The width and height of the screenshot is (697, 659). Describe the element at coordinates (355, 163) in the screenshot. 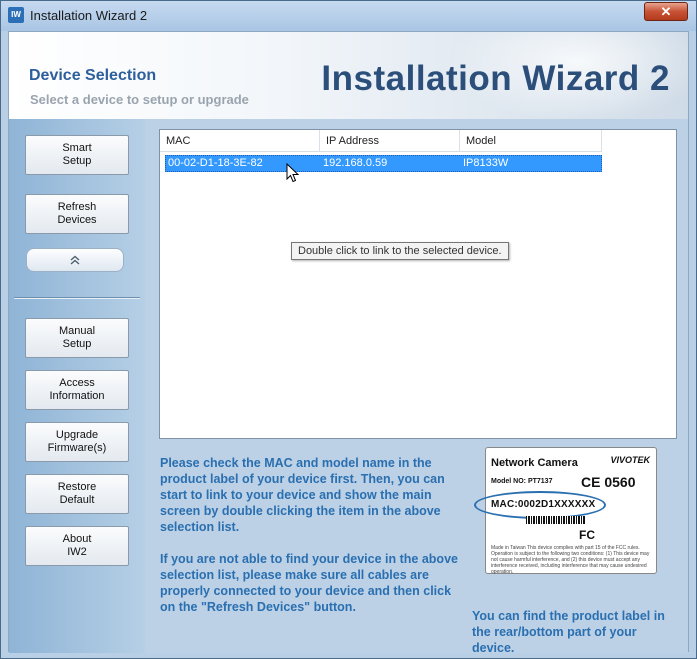

I see `cell-ip: 192.168.0.59` at that location.